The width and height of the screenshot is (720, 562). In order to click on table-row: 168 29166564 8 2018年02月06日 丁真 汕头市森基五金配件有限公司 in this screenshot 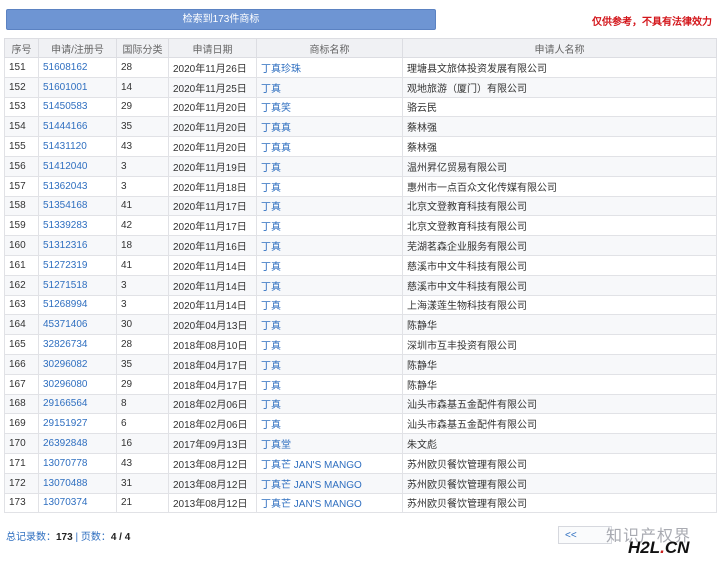, I will do `click(360, 404)`.